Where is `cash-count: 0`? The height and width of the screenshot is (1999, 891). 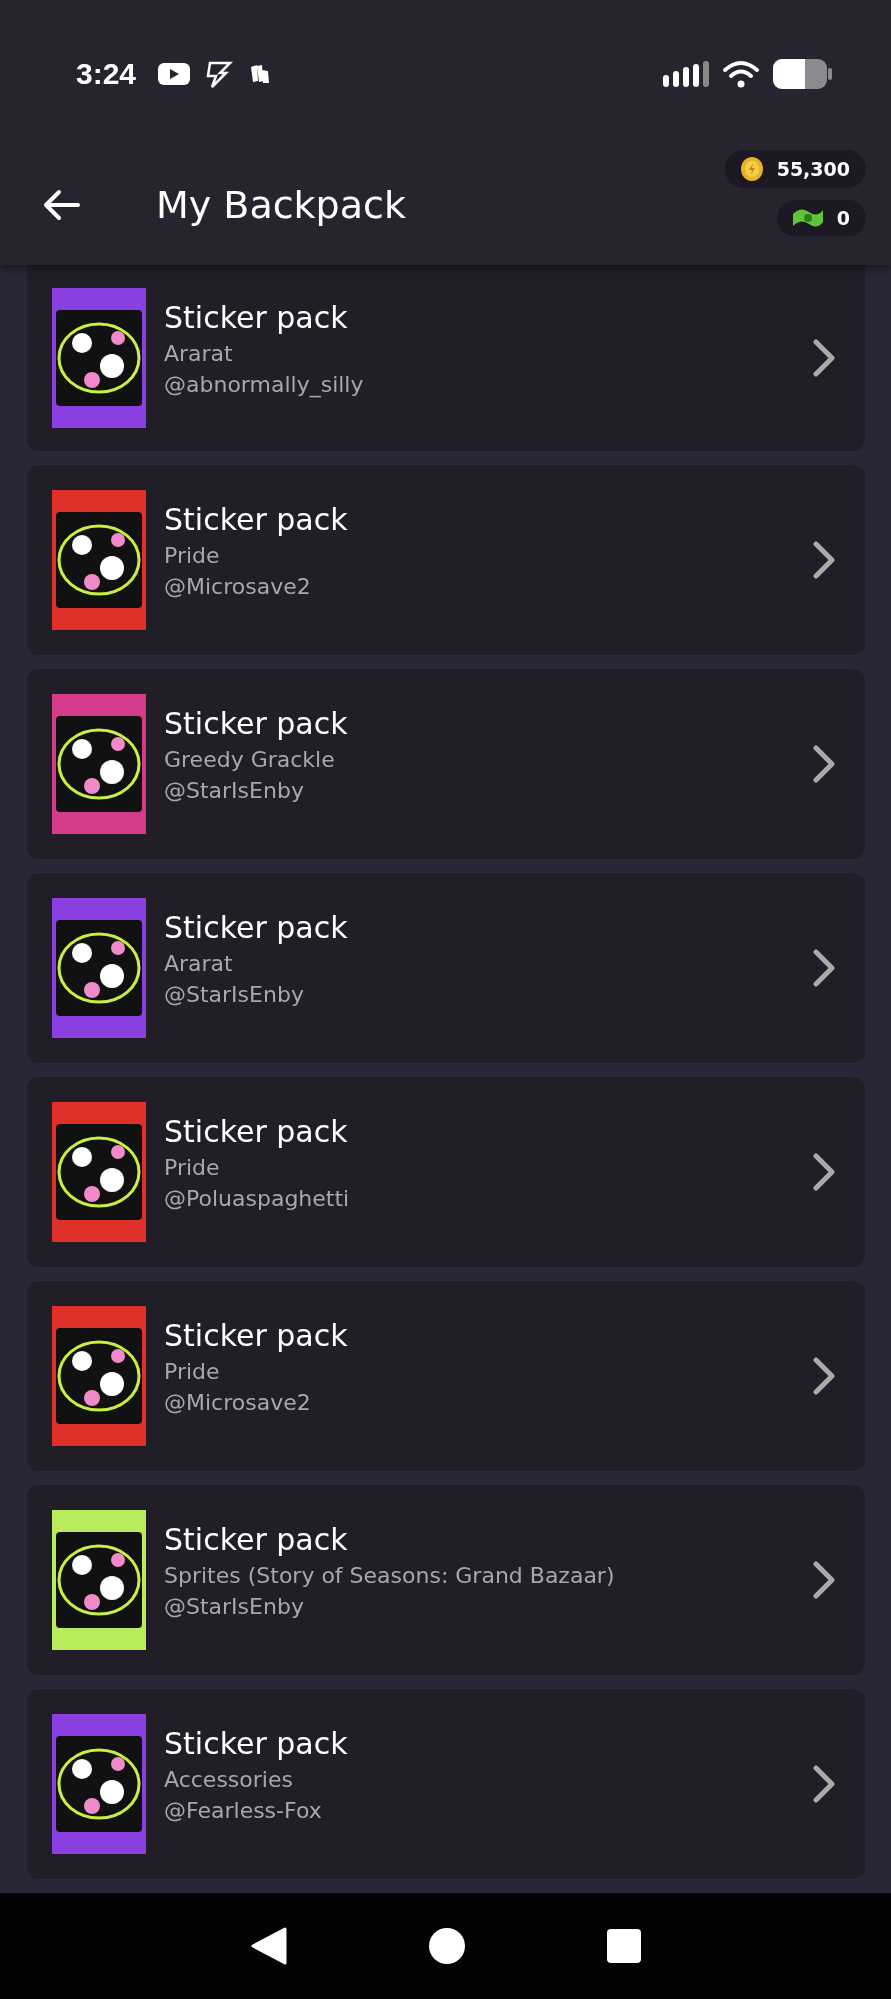
cash-count: 0 is located at coordinates (843, 218).